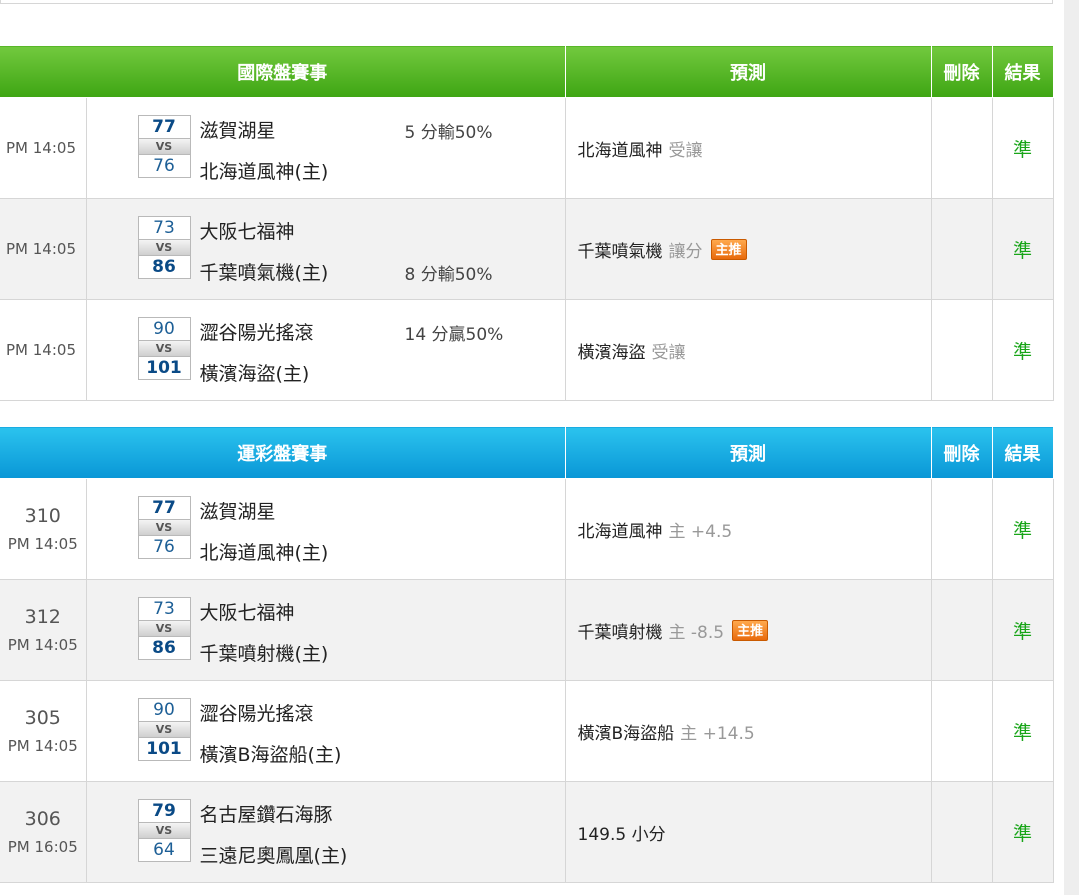  Describe the element at coordinates (700, 531) in the screenshot. I see `prediction-type: 主 +4.5` at that location.